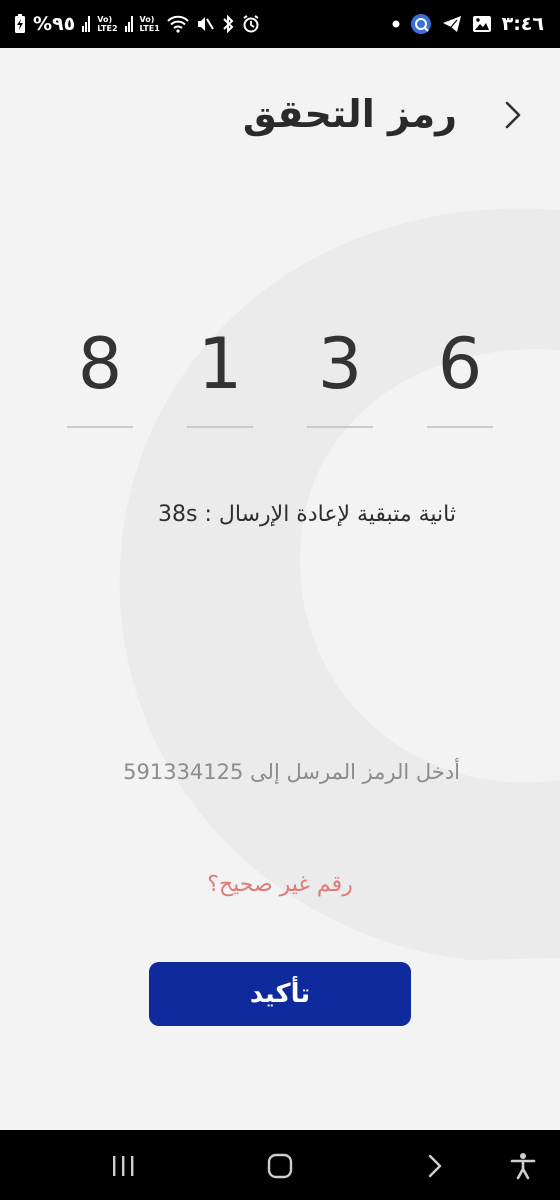  I want to click on status-bar: %٩٥ Vo) LTE2 Vo) LTE1 ٣:٤٦, so click(280, 24).